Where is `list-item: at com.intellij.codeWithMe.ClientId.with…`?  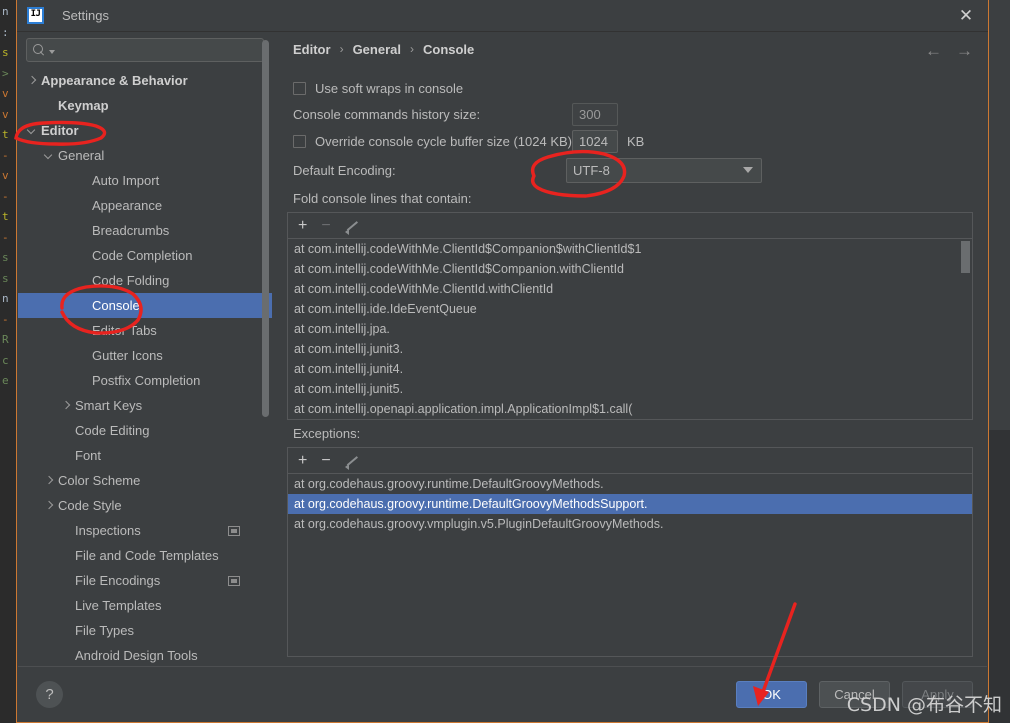 list-item: at com.intellij.codeWithMe.ClientId.with… is located at coordinates (630, 289).